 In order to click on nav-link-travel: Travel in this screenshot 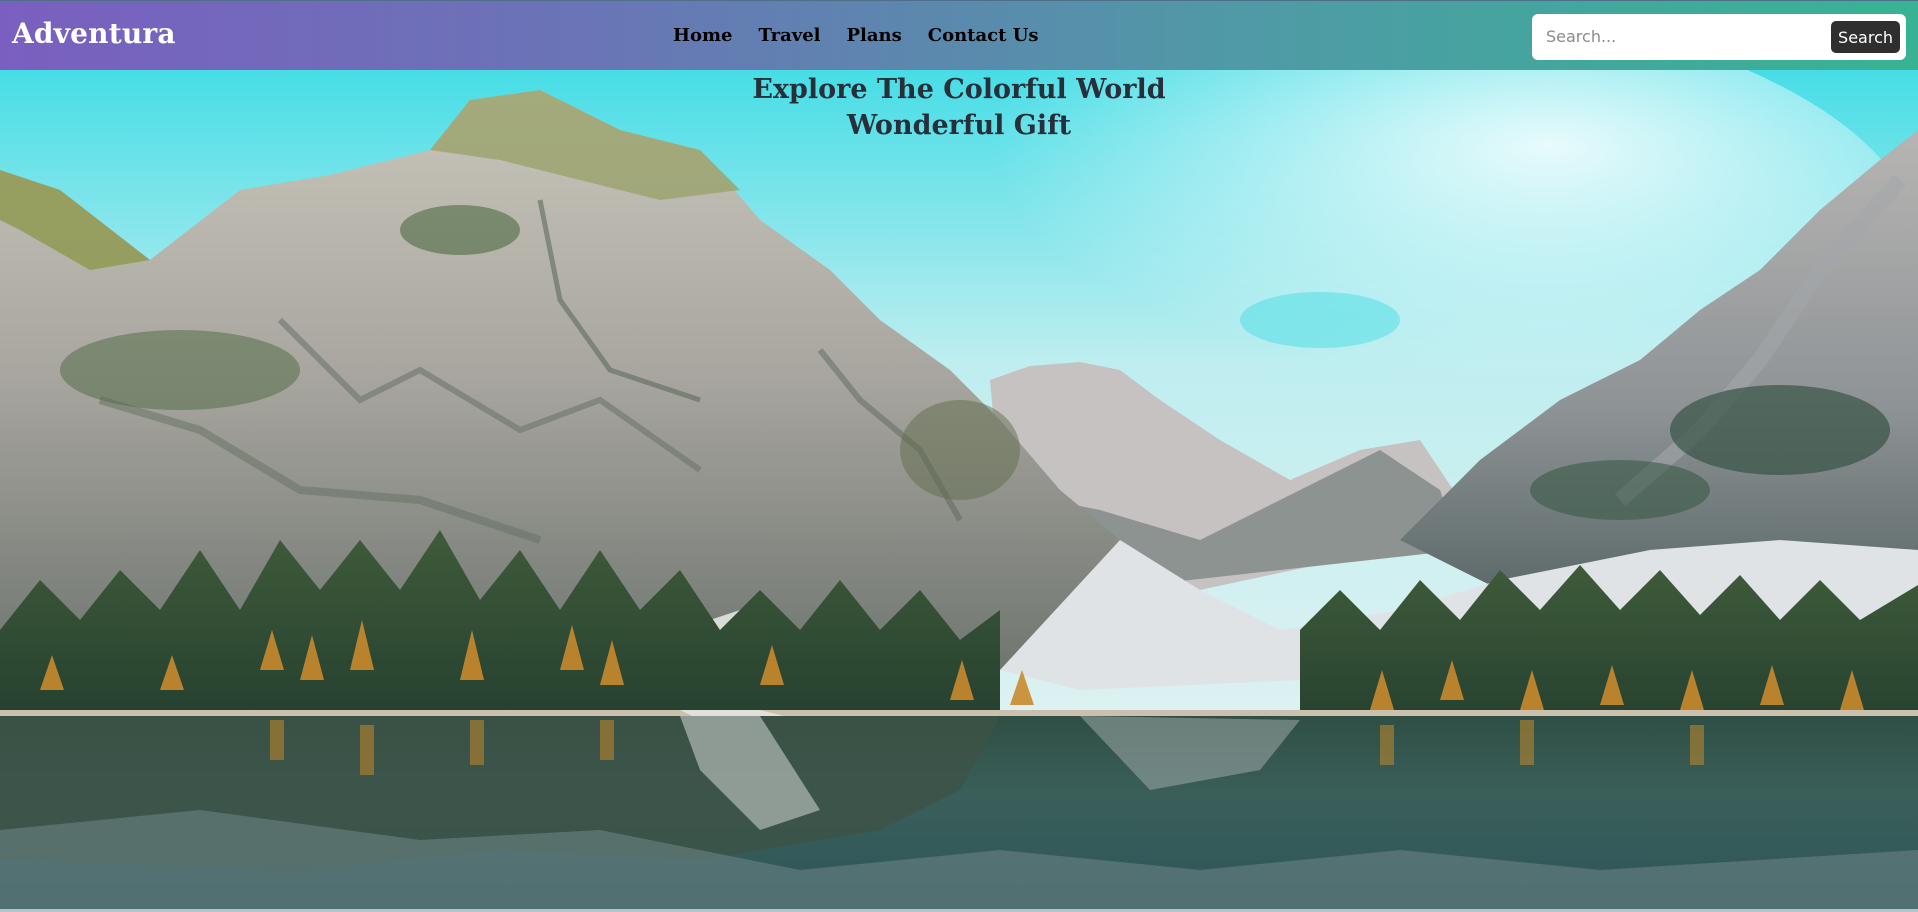, I will do `click(790, 36)`.